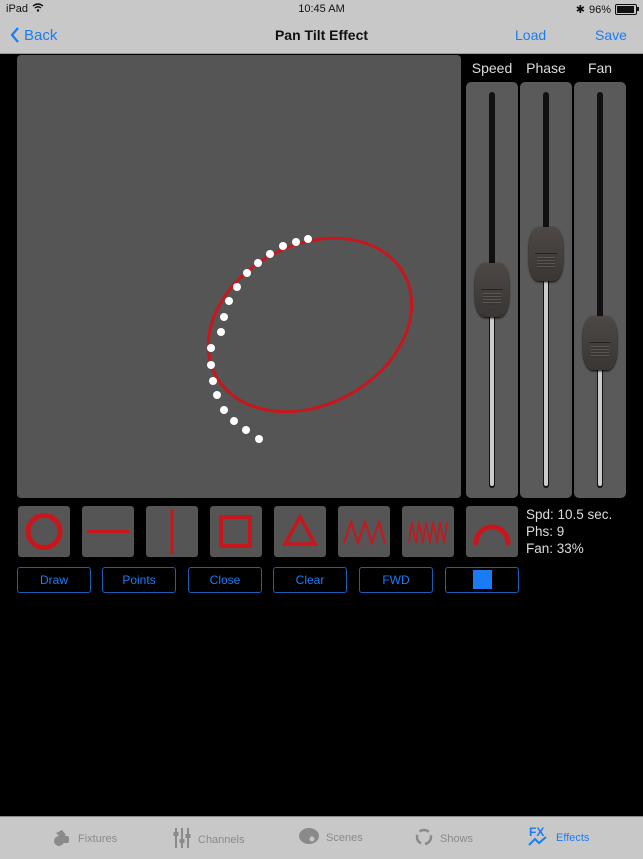 This screenshot has width=643, height=859. I want to click on tab-effects: FX Effects, so click(558, 837).